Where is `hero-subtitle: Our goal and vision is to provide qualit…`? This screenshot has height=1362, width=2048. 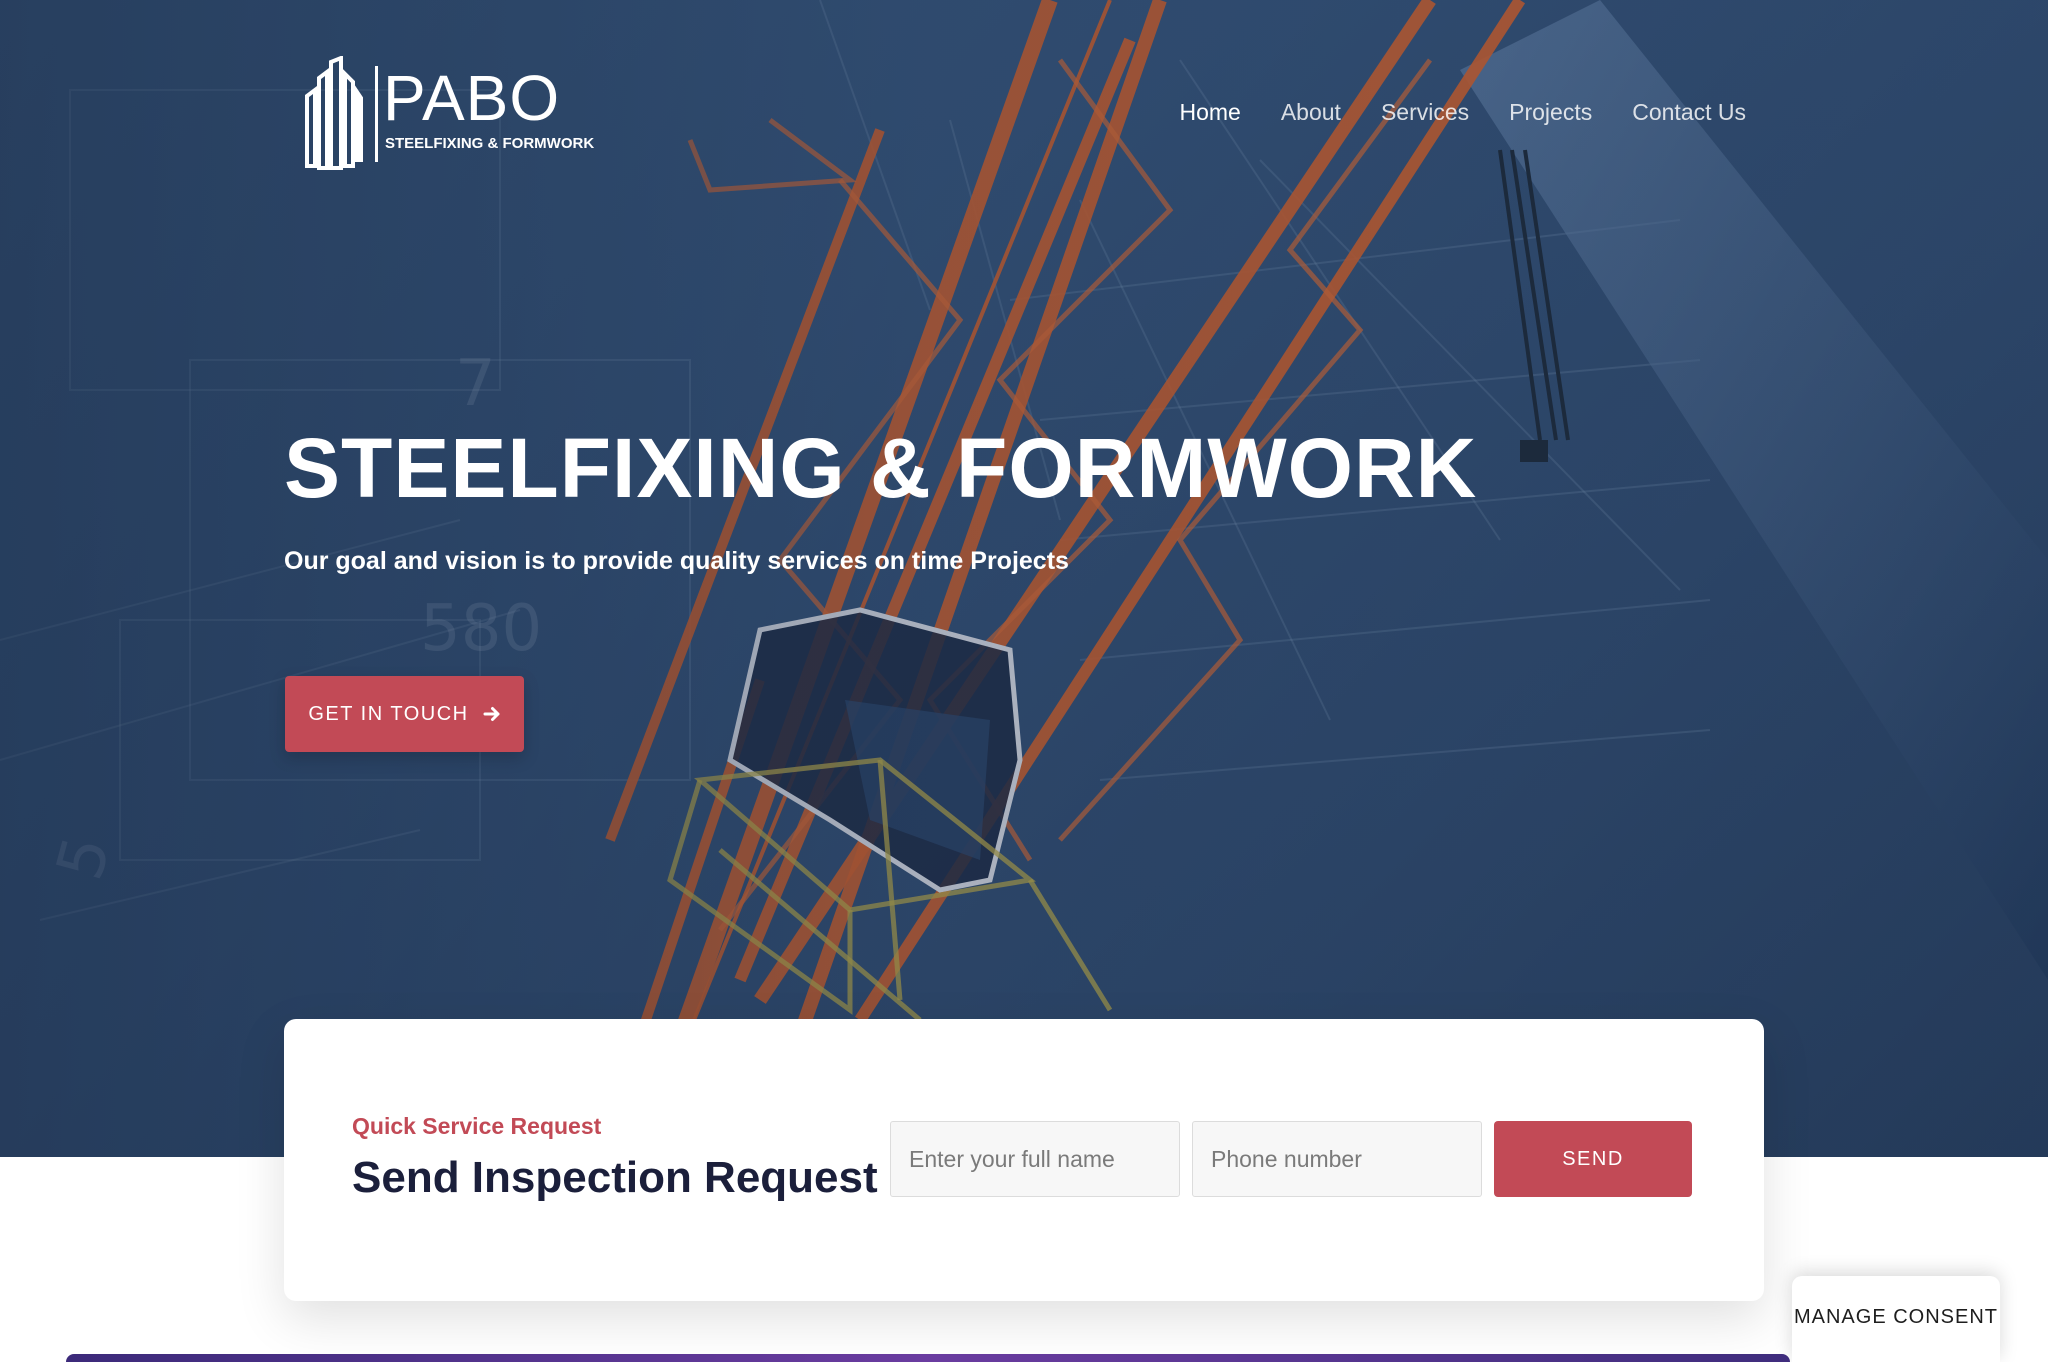 hero-subtitle: Our goal and vision is to provide qualit… is located at coordinates (676, 561).